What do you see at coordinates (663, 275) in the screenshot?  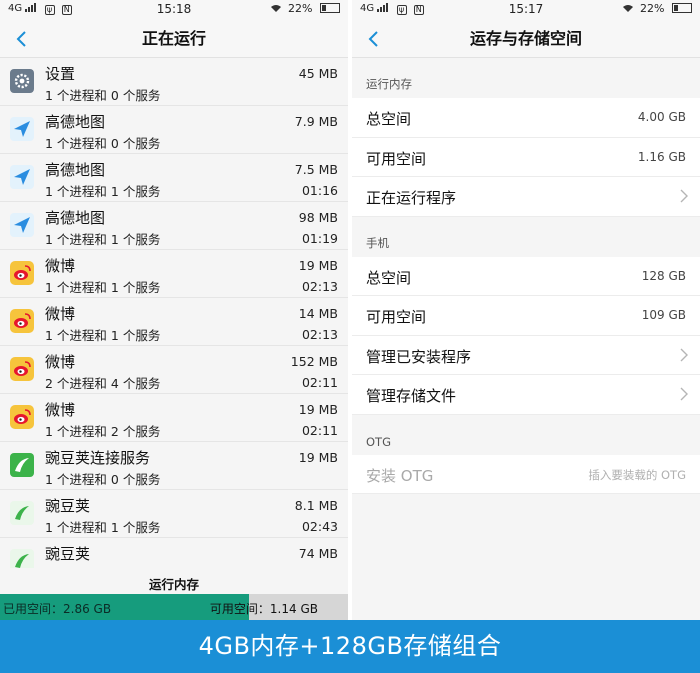 I see `row-value: 128 GB` at bounding box center [663, 275].